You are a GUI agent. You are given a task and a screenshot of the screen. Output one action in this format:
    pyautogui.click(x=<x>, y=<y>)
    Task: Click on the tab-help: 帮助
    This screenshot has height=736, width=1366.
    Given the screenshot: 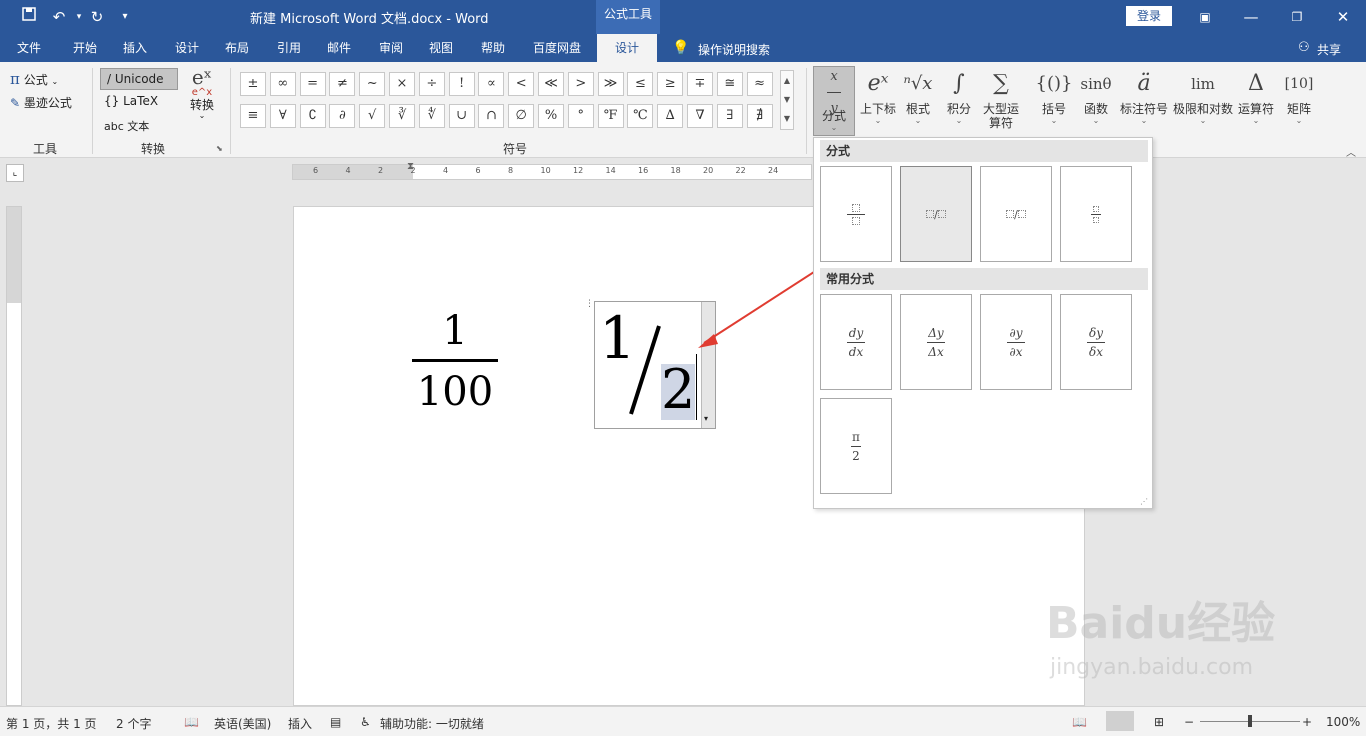 What is the action you would take?
    pyautogui.click(x=493, y=48)
    